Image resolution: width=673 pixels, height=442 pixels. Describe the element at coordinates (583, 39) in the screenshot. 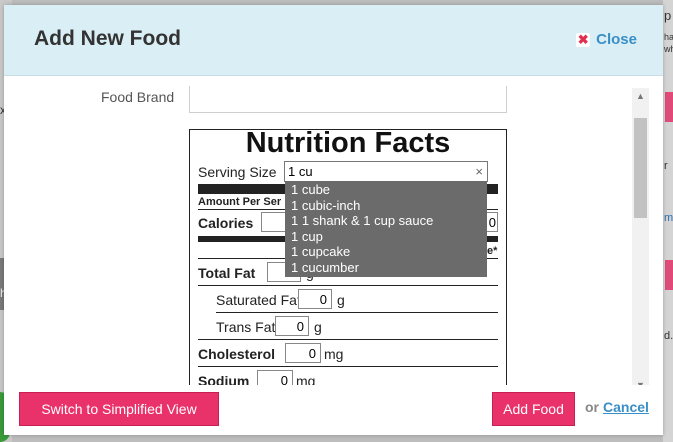

I see `close-icon: ✖` at that location.